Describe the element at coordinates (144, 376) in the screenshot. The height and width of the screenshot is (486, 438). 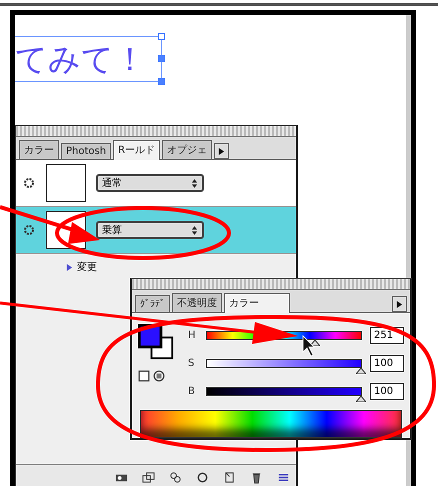
I see `none-swatch-icon` at that location.